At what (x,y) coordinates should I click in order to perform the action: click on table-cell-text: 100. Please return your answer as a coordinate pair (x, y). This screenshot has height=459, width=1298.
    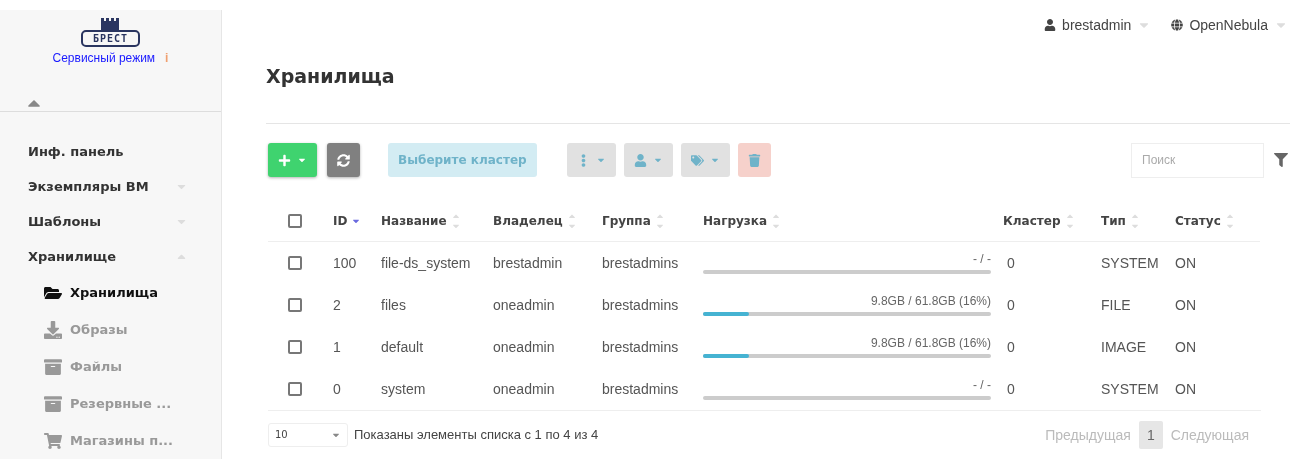
    Looking at the image, I should click on (345, 263).